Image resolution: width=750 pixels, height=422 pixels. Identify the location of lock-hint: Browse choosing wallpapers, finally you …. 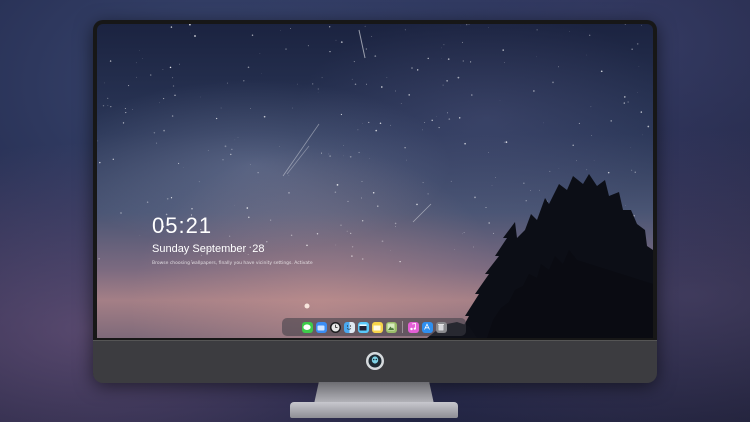
(232, 263).